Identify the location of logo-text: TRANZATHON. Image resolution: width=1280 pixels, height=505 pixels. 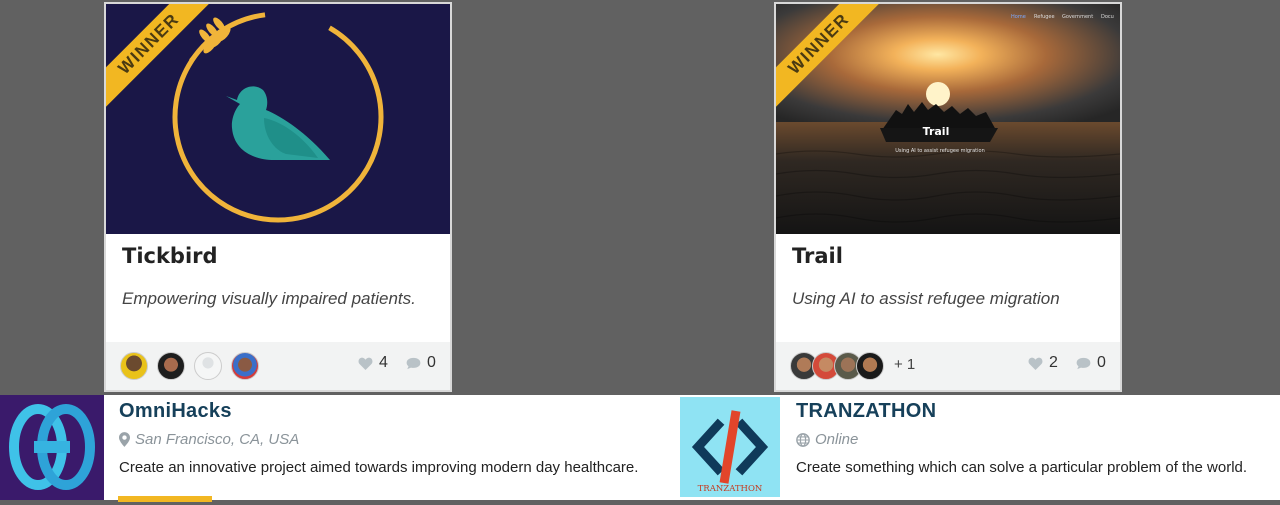
(730, 489).